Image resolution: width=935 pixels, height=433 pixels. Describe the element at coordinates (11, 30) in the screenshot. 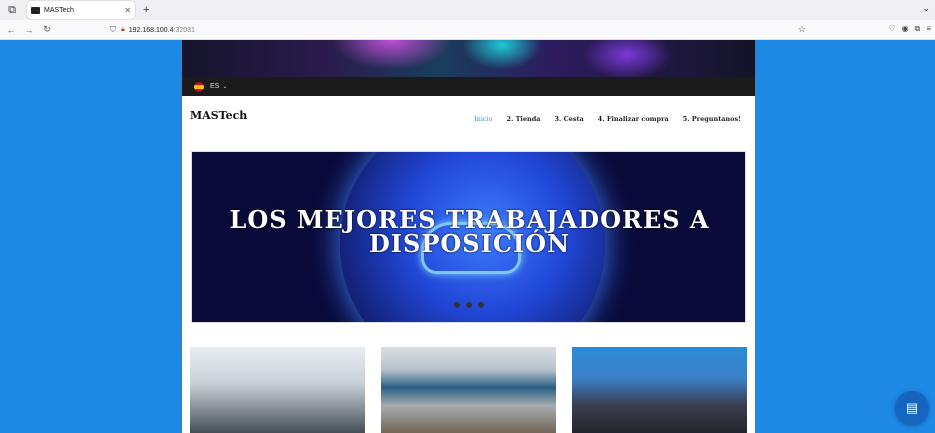

I see `back-arrow-icon: ←` at that location.